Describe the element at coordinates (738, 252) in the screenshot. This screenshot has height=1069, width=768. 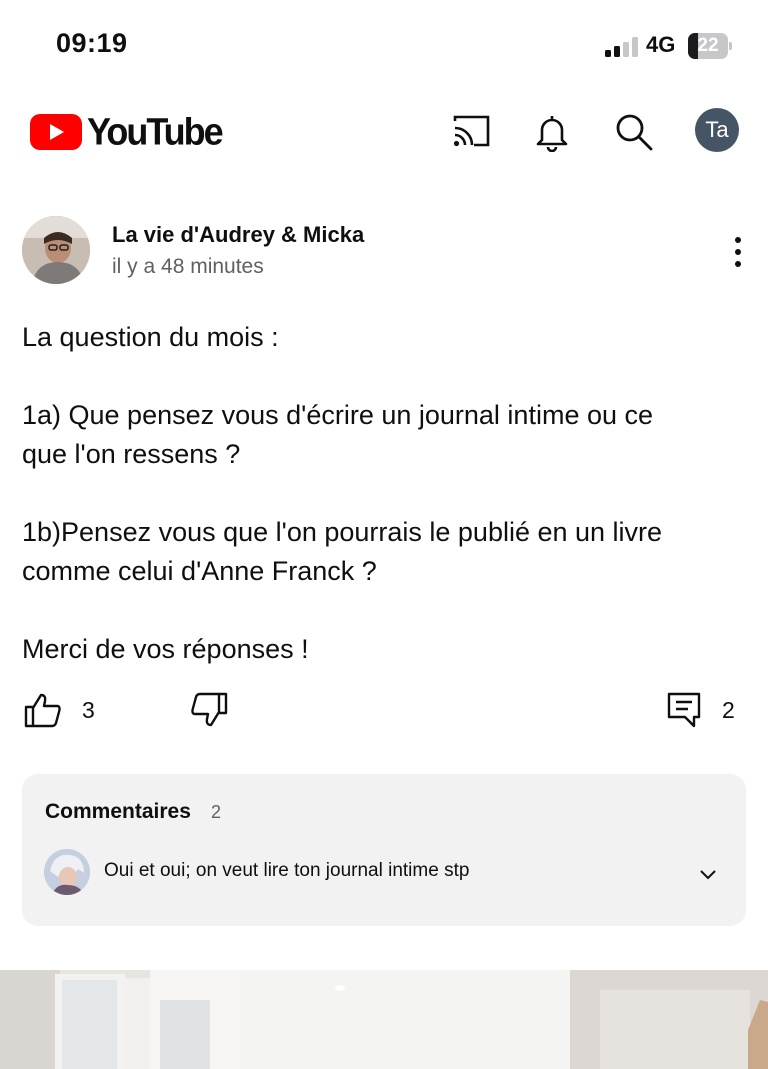
I see `more-options-icon` at that location.